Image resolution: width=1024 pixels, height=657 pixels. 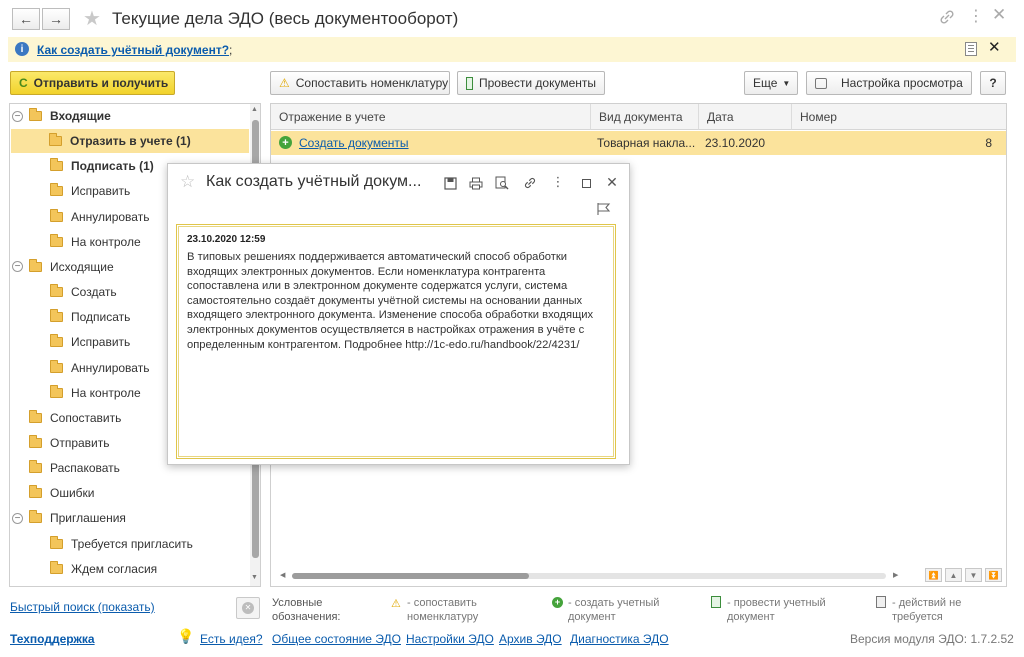 I want to click on tree-item-label: Создать, so click(x=94, y=292).